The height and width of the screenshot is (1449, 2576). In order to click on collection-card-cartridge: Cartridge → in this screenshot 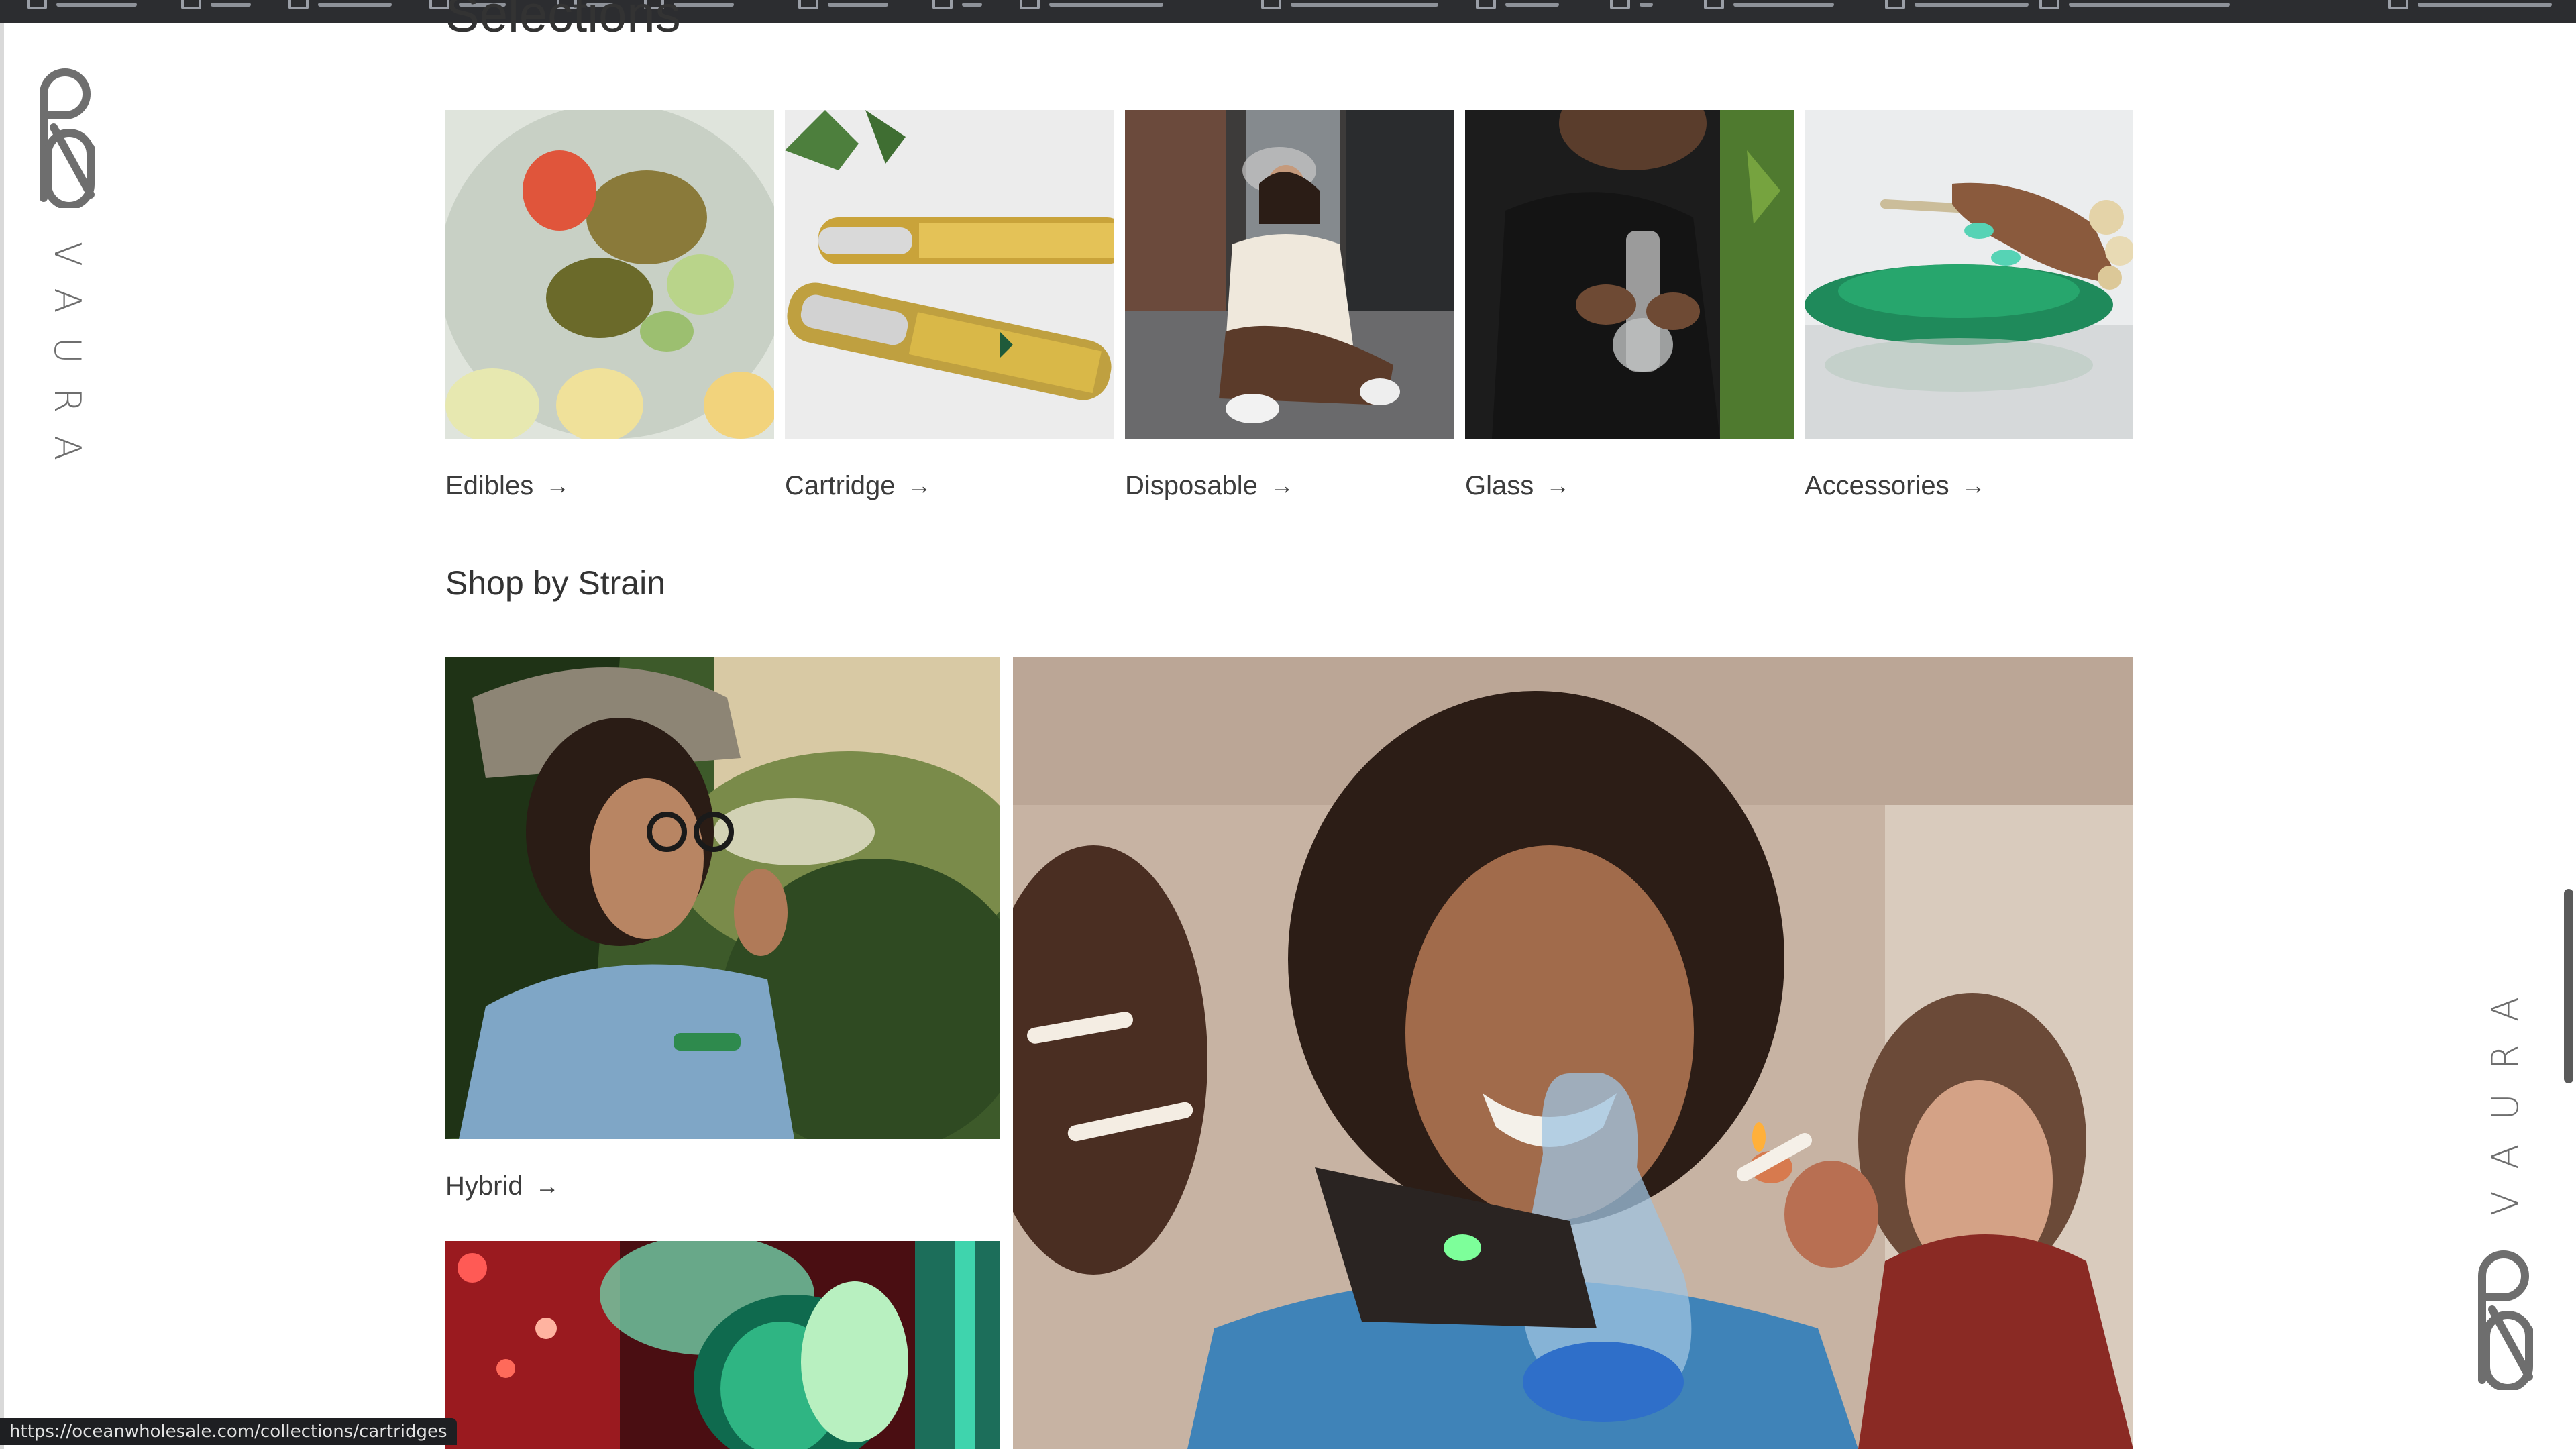, I will do `click(949, 308)`.